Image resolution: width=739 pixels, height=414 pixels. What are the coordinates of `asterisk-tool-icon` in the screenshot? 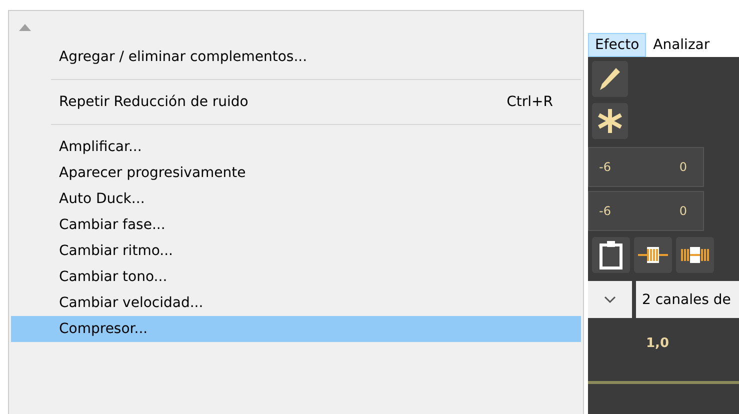 It's located at (610, 121).